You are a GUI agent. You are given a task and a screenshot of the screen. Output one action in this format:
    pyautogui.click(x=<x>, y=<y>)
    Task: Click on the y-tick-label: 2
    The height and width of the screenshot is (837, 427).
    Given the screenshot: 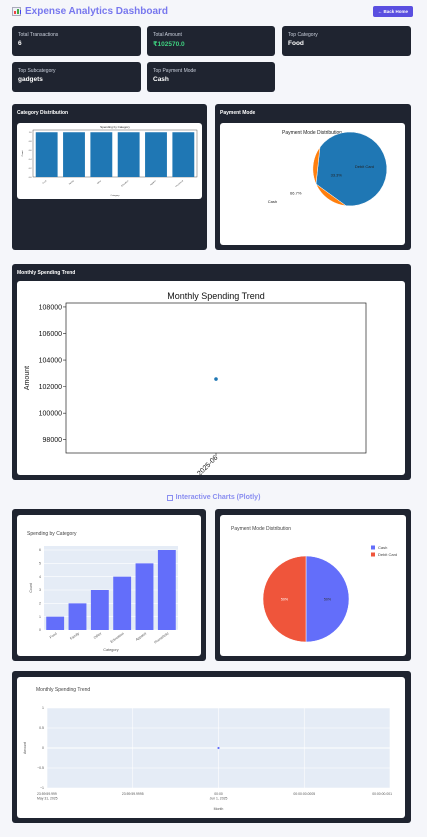 What is the action you would take?
    pyautogui.click(x=40, y=604)
    